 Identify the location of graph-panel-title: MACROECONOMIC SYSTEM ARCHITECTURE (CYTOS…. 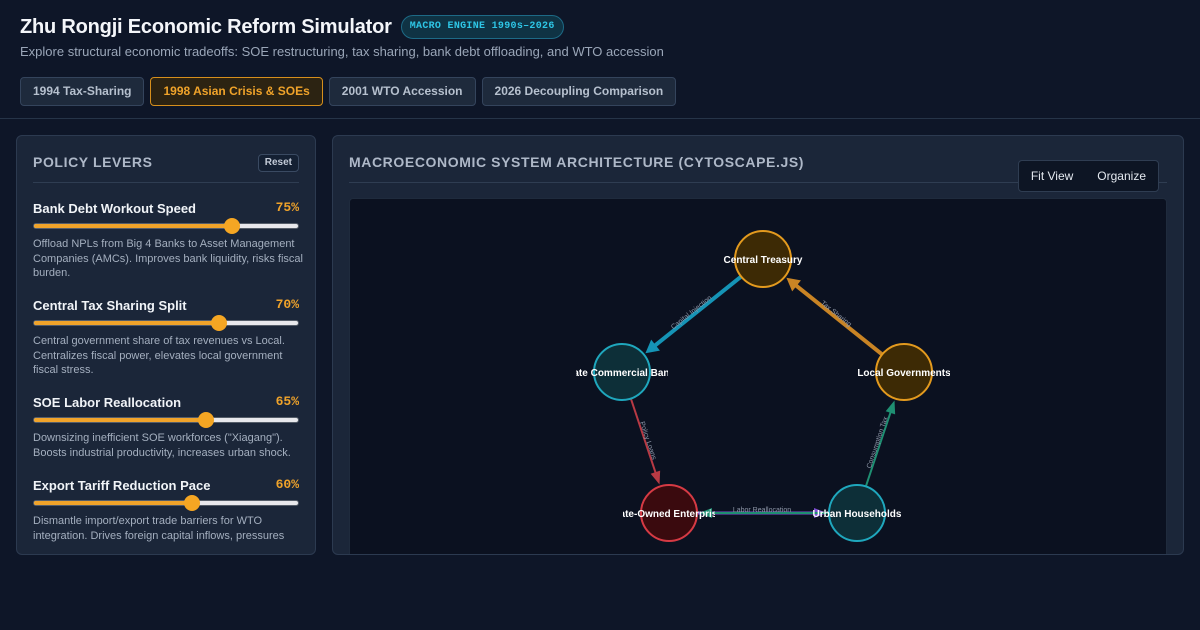
(577, 162).